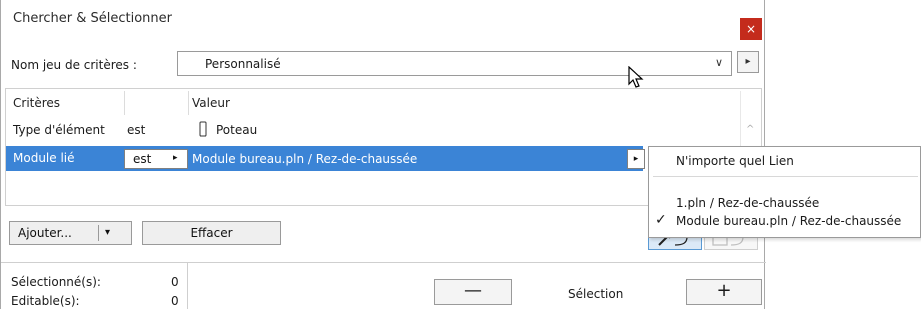 The width and height of the screenshot is (921, 309). What do you see at coordinates (56, 282) in the screenshot?
I see `selected-count-label: Sélectionné(s):` at bounding box center [56, 282].